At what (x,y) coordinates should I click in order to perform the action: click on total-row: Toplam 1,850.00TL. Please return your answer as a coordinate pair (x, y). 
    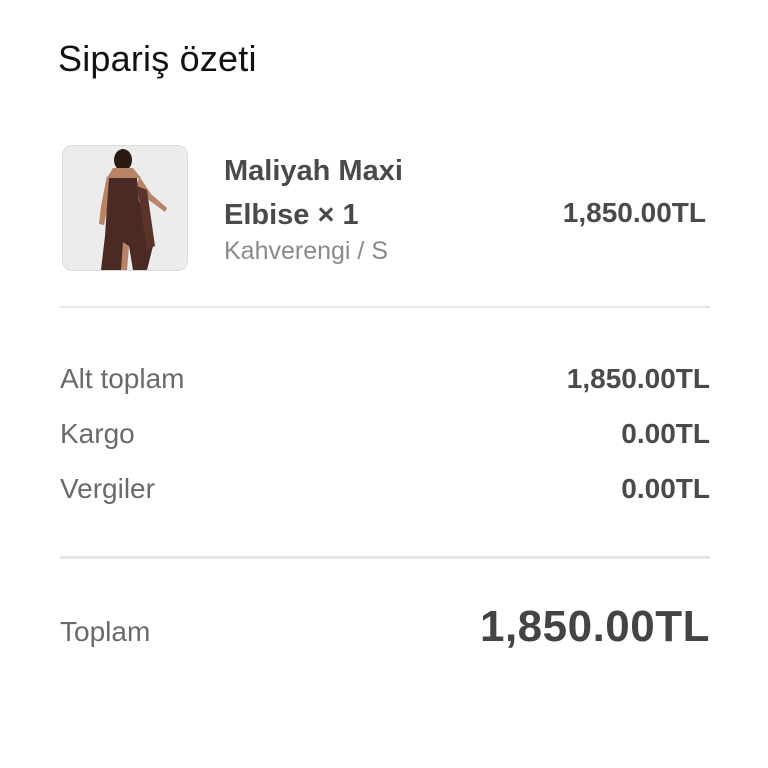
    Looking at the image, I should click on (385, 630).